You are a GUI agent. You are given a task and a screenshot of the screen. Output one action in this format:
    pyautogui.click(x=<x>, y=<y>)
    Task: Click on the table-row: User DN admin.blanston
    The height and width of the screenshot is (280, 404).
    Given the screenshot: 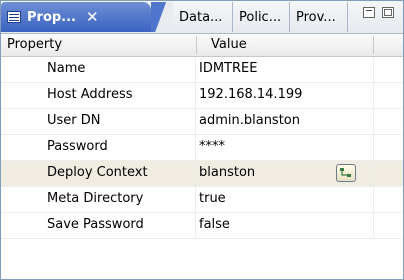 What is the action you would take?
    pyautogui.click(x=202, y=122)
    